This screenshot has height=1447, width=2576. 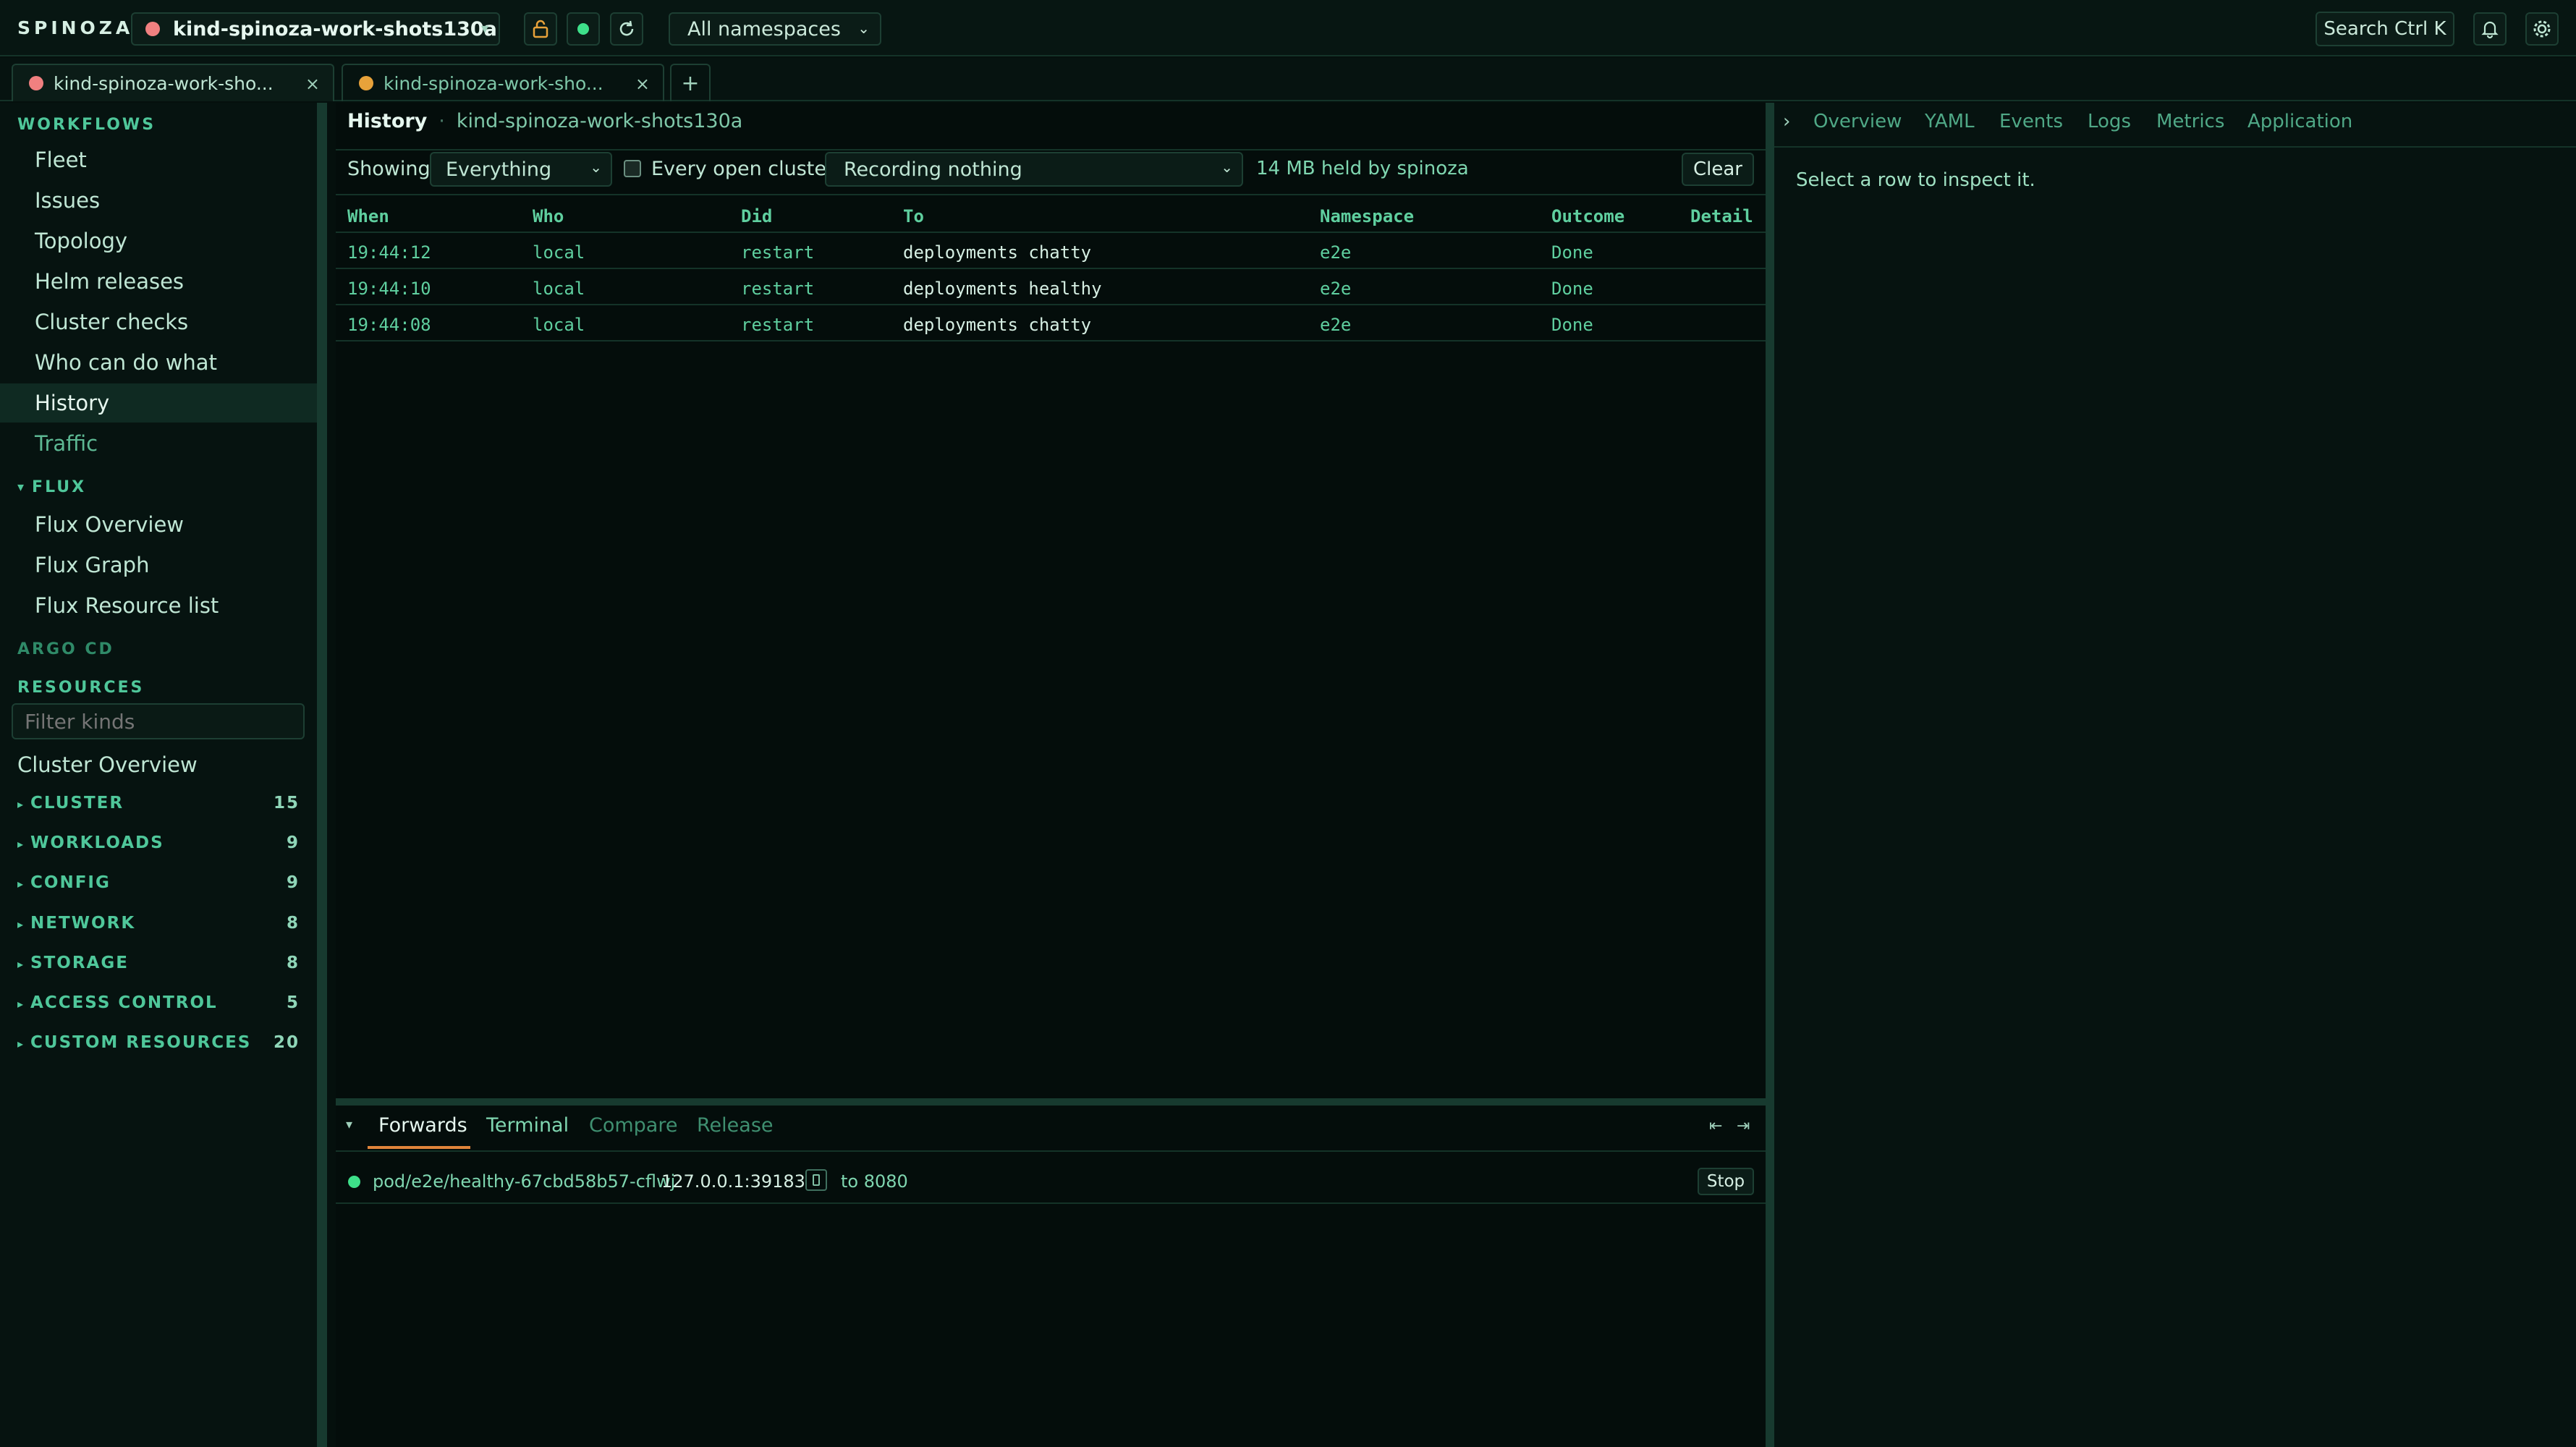 What do you see at coordinates (322, 775) in the screenshot?
I see `sidebar-resize-handle` at bounding box center [322, 775].